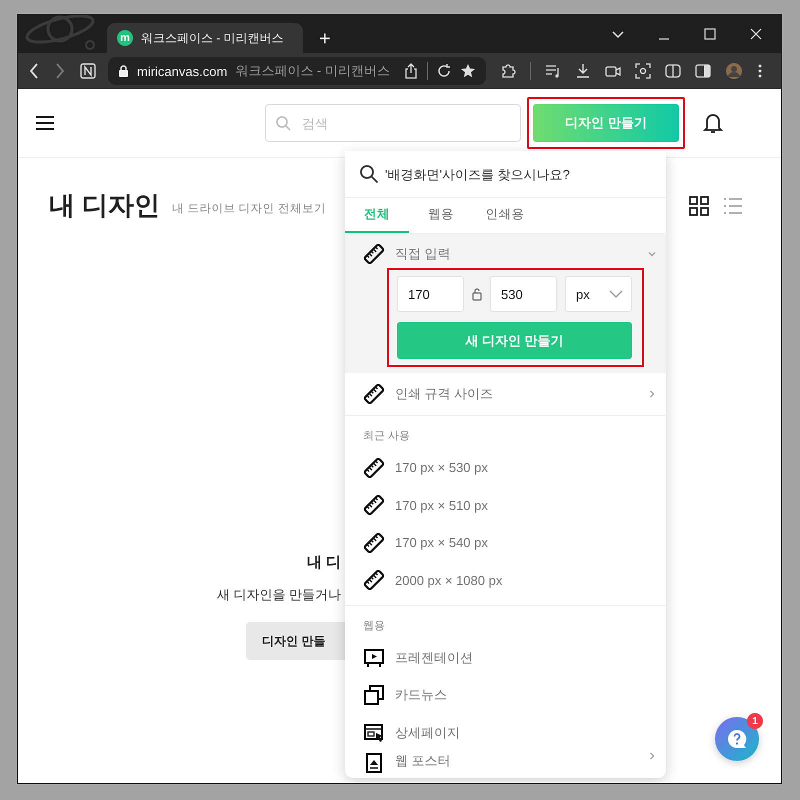 The height and width of the screenshot is (800, 800). Describe the element at coordinates (505, 505) in the screenshot. I see `menu-item: 170 px × 510 px` at that location.